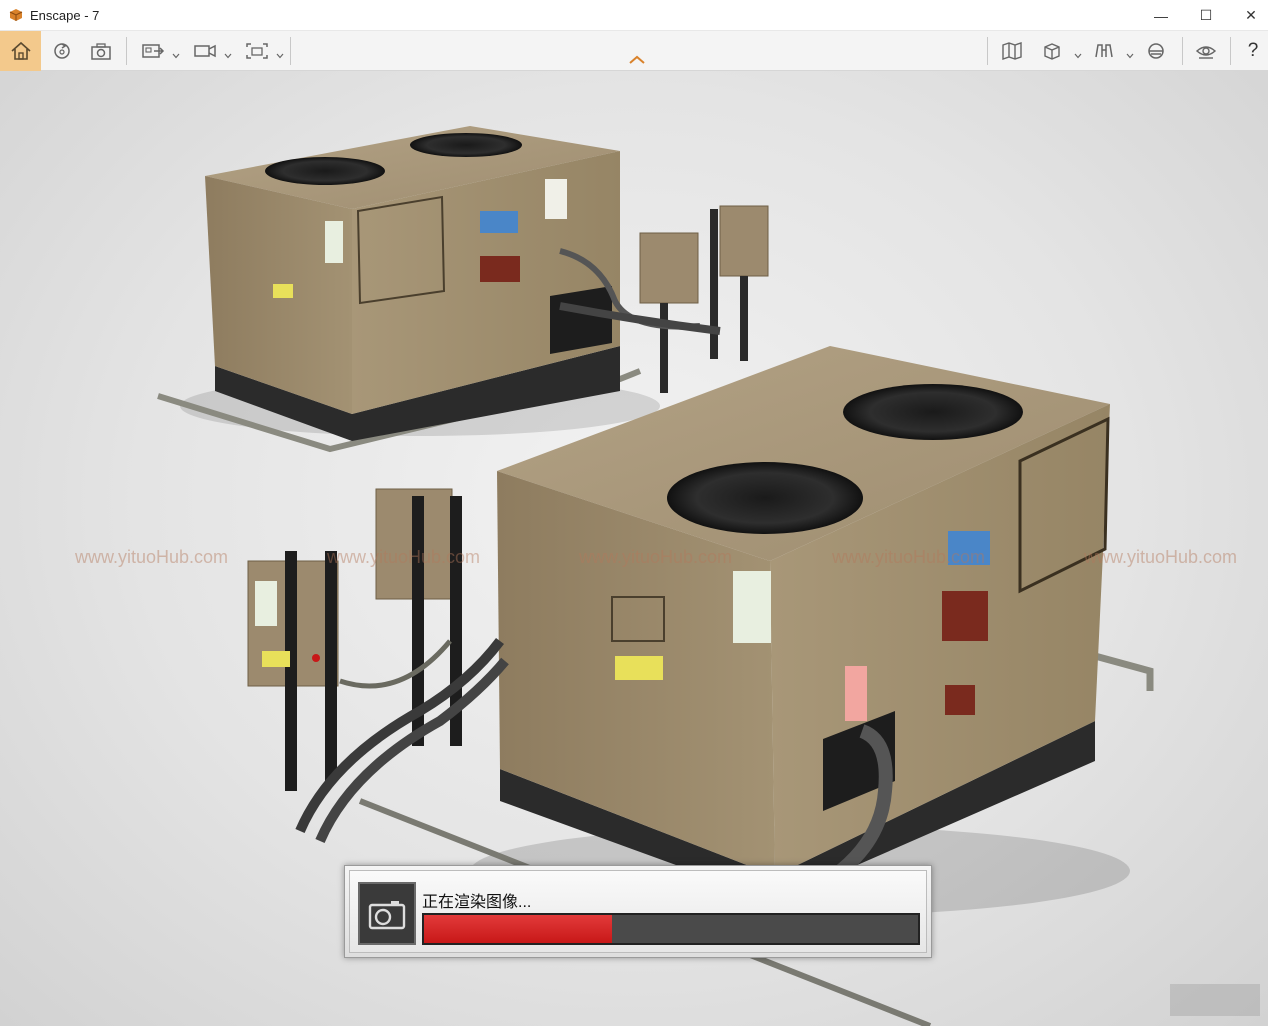 The width and height of the screenshot is (1268, 1026). Describe the element at coordinates (378, 665) in the screenshot. I see `disconnect-boxes-front` at that location.